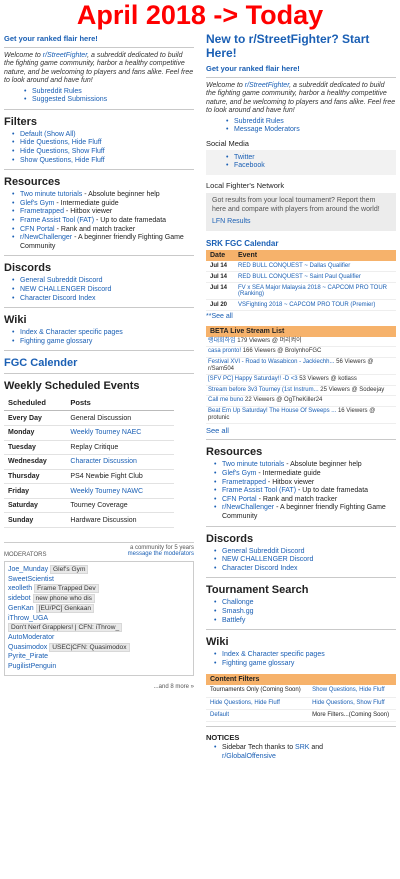 The width and height of the screenshot is (400, 879). I want to click on resource-item: CFN Portal - Rank and match tracker, so click(305, 500).